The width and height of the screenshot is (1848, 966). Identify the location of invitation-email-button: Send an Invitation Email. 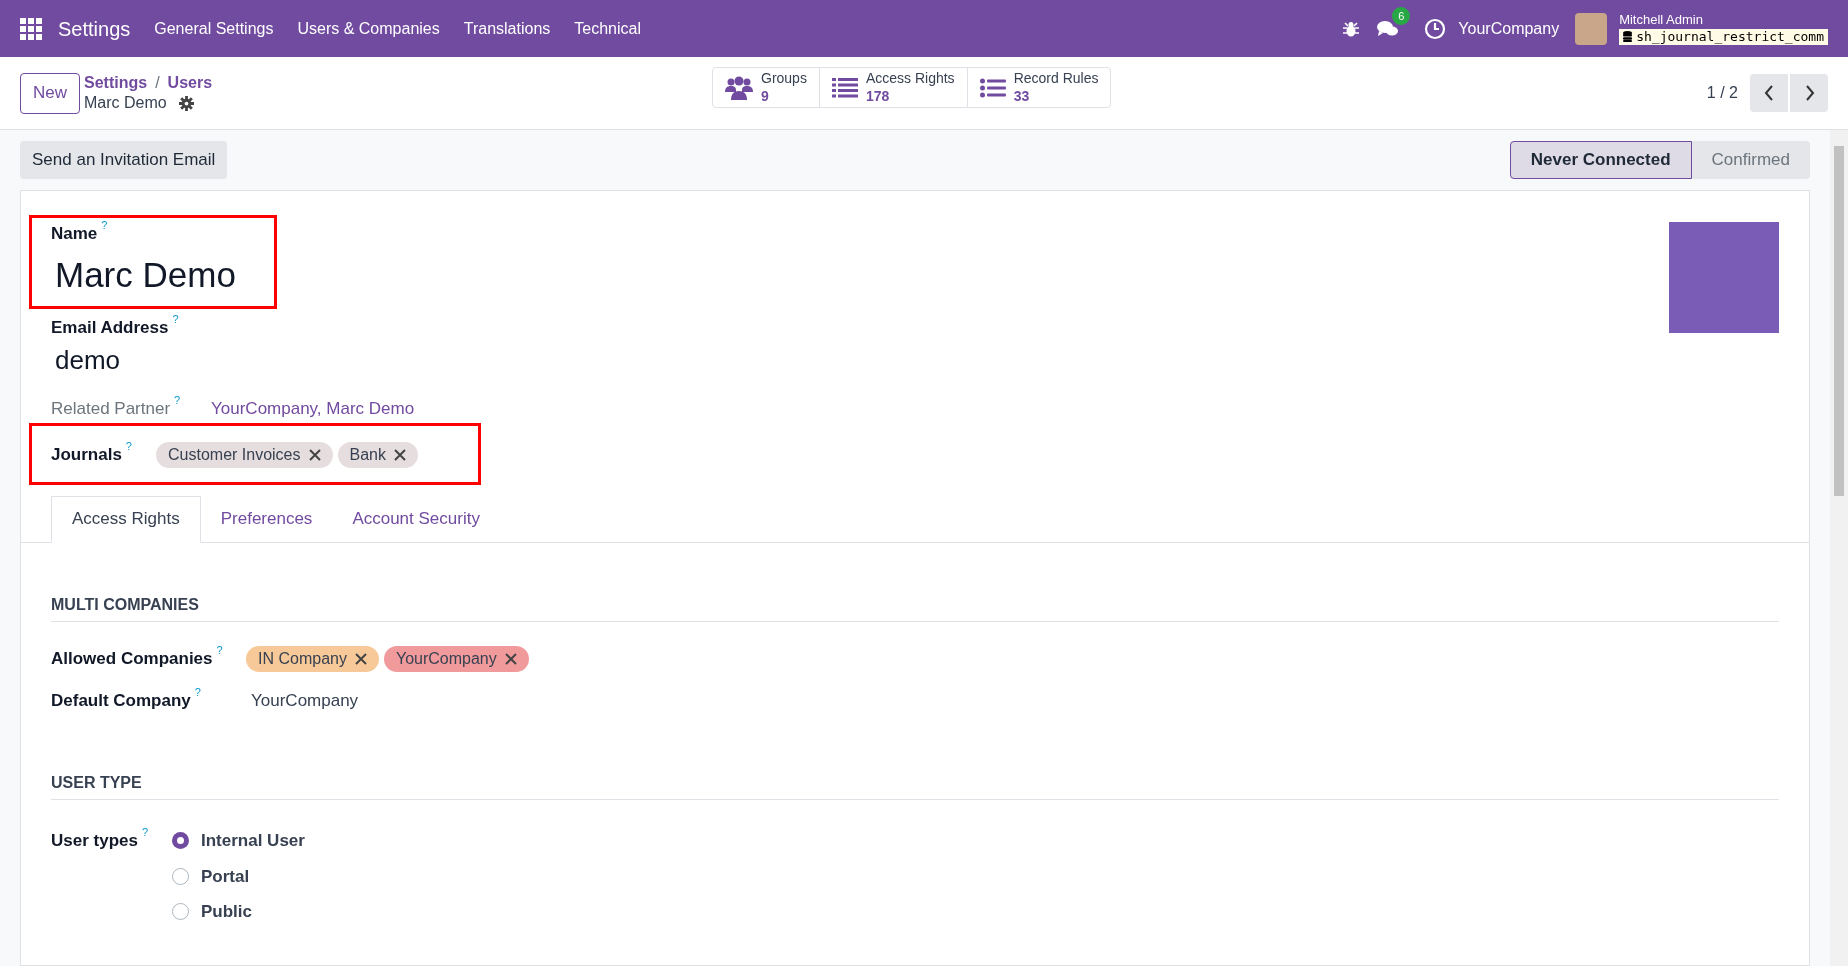
(124, 160).